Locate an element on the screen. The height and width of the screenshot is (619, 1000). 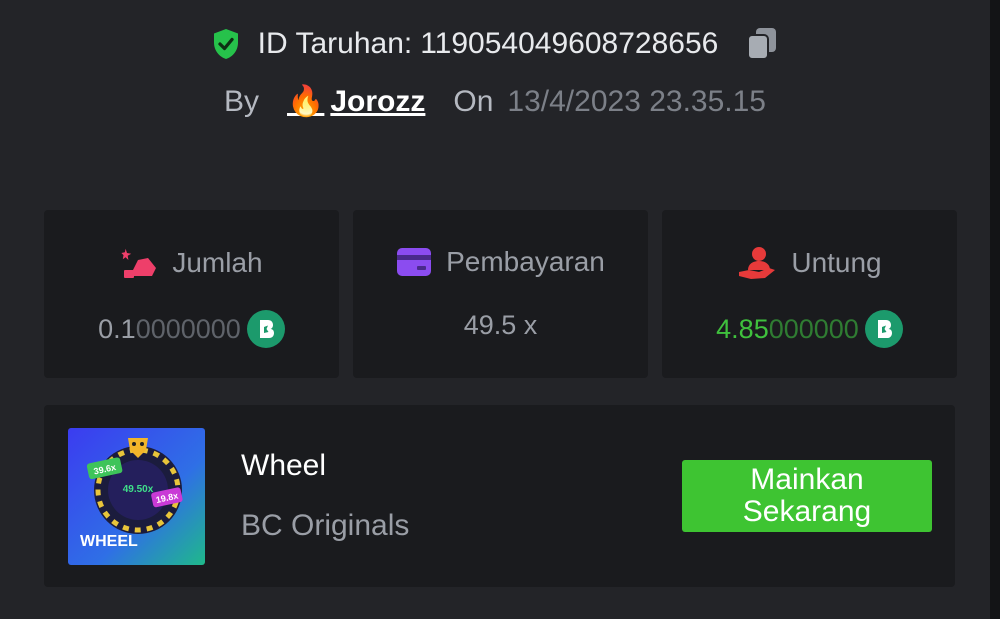
payout-value: 49.5 x is located at coordinates (500, 325).